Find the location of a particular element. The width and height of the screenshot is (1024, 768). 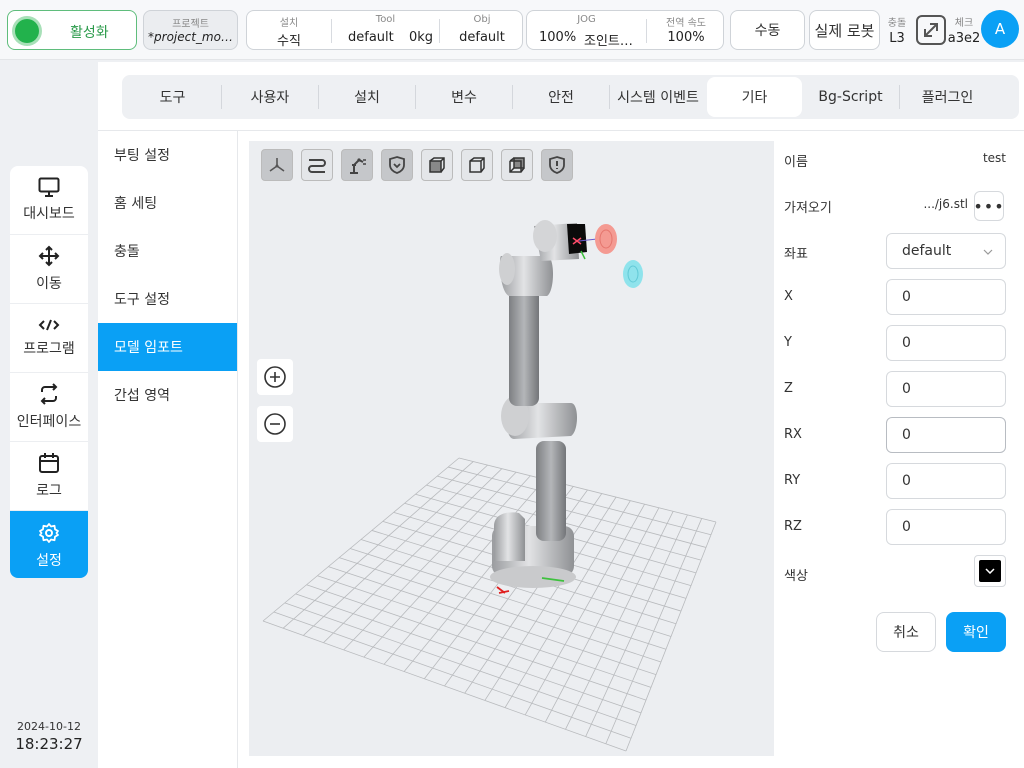

submenu-model-import: 모델 임포트 is located at coordinates (167, 347).